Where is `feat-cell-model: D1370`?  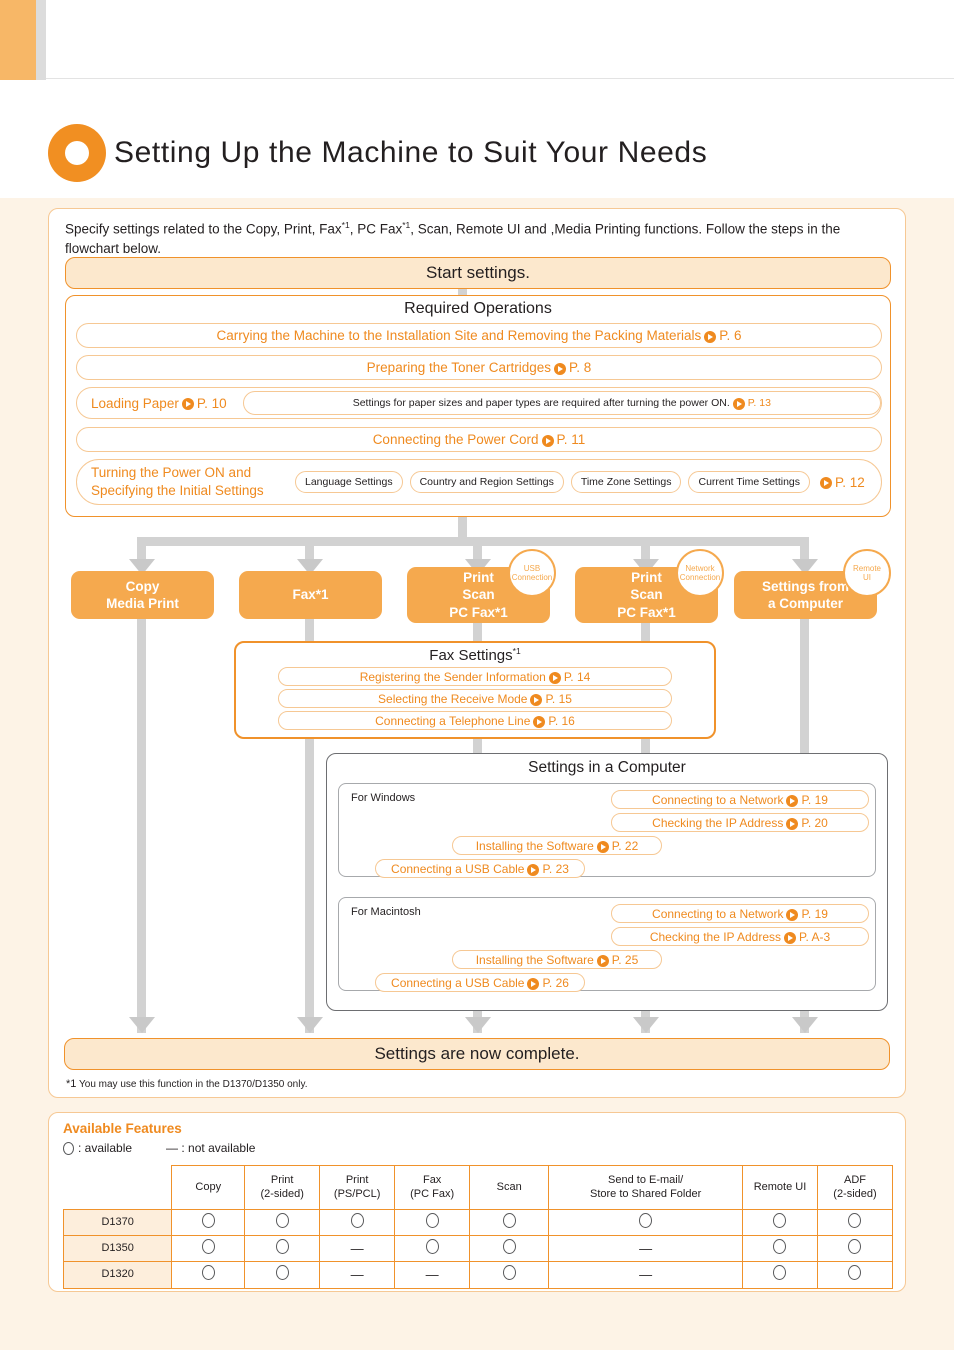 feat-cell-model: D1370 is located at coordinates (117, 1222).